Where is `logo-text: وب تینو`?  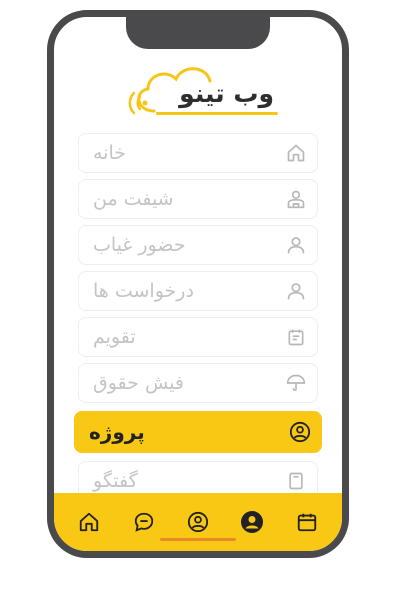 logo-text: وب تینو is located at coordinates (226, 93).